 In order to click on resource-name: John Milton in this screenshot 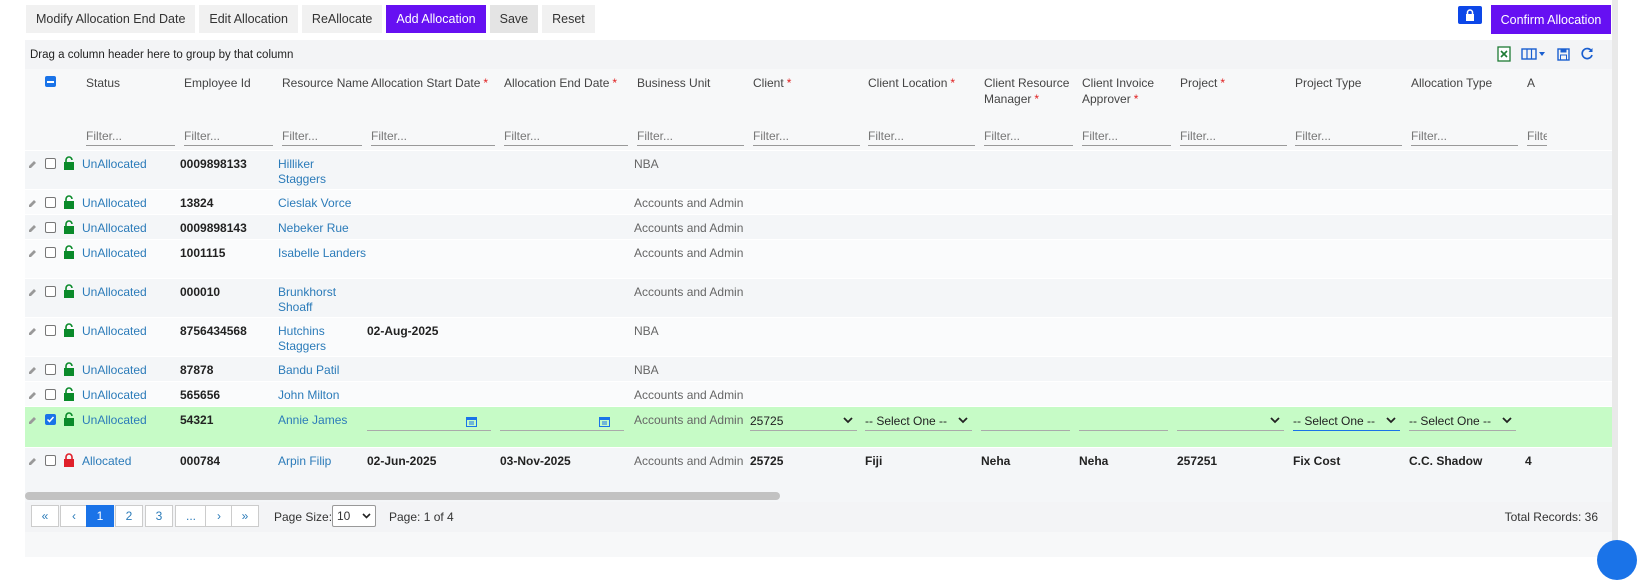, I will do `click(308, 395)`.